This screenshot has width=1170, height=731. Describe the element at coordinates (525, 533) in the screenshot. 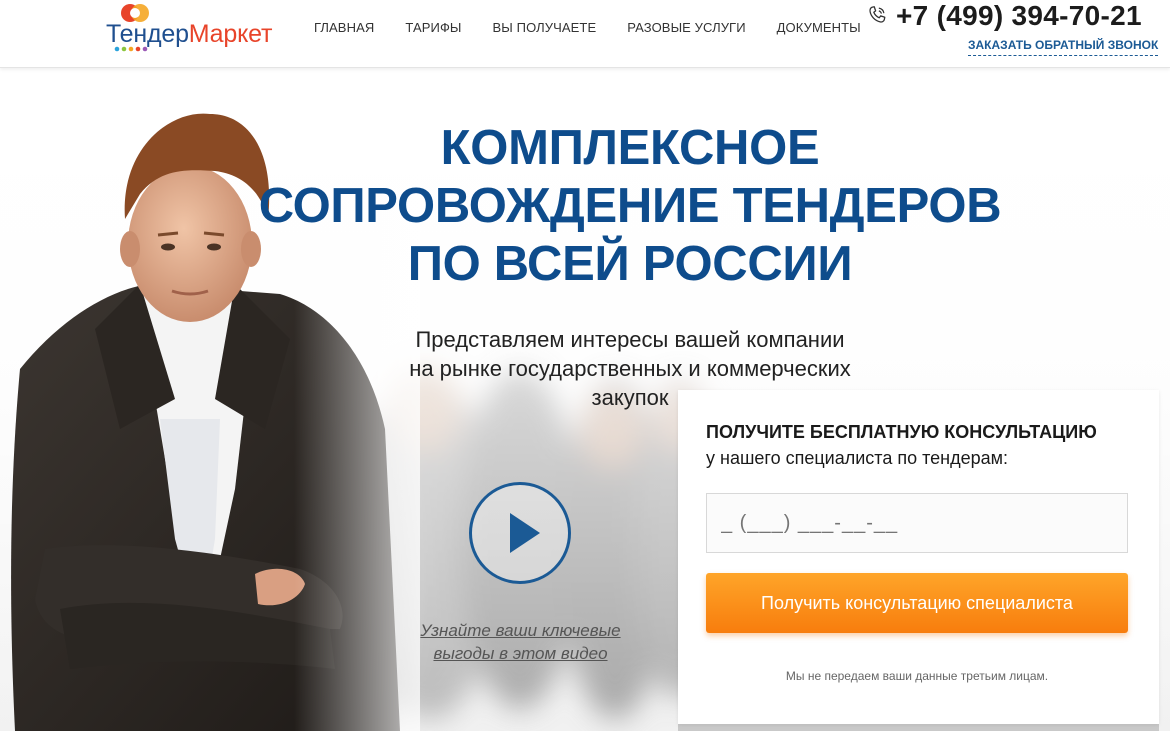

I see `play-icon` at that location.